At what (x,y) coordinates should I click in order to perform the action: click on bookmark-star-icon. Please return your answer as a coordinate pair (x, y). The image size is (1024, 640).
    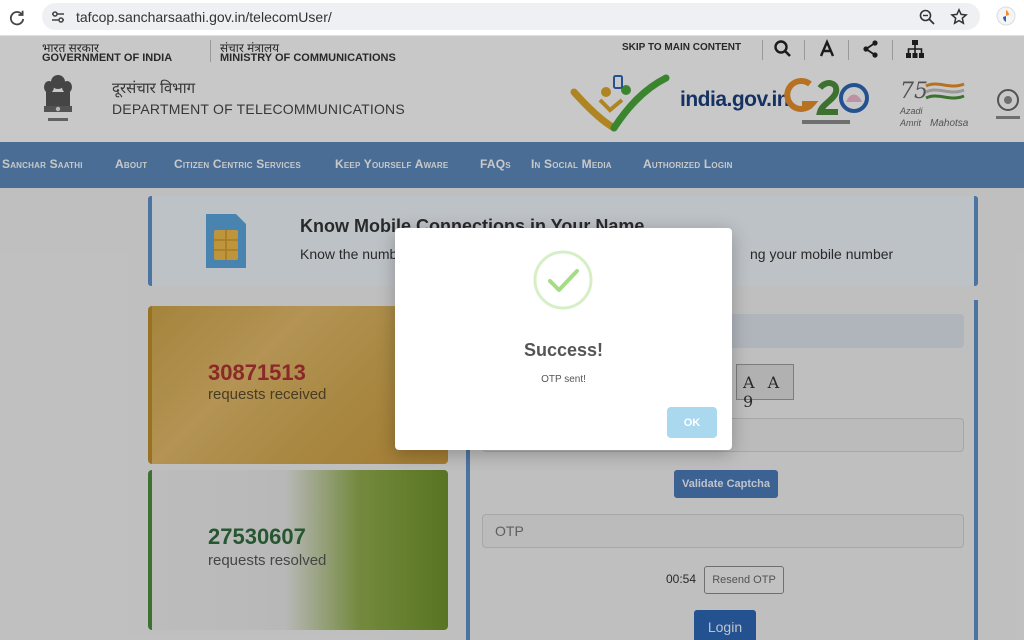
    Looking at the image, I should click on (959, 16).